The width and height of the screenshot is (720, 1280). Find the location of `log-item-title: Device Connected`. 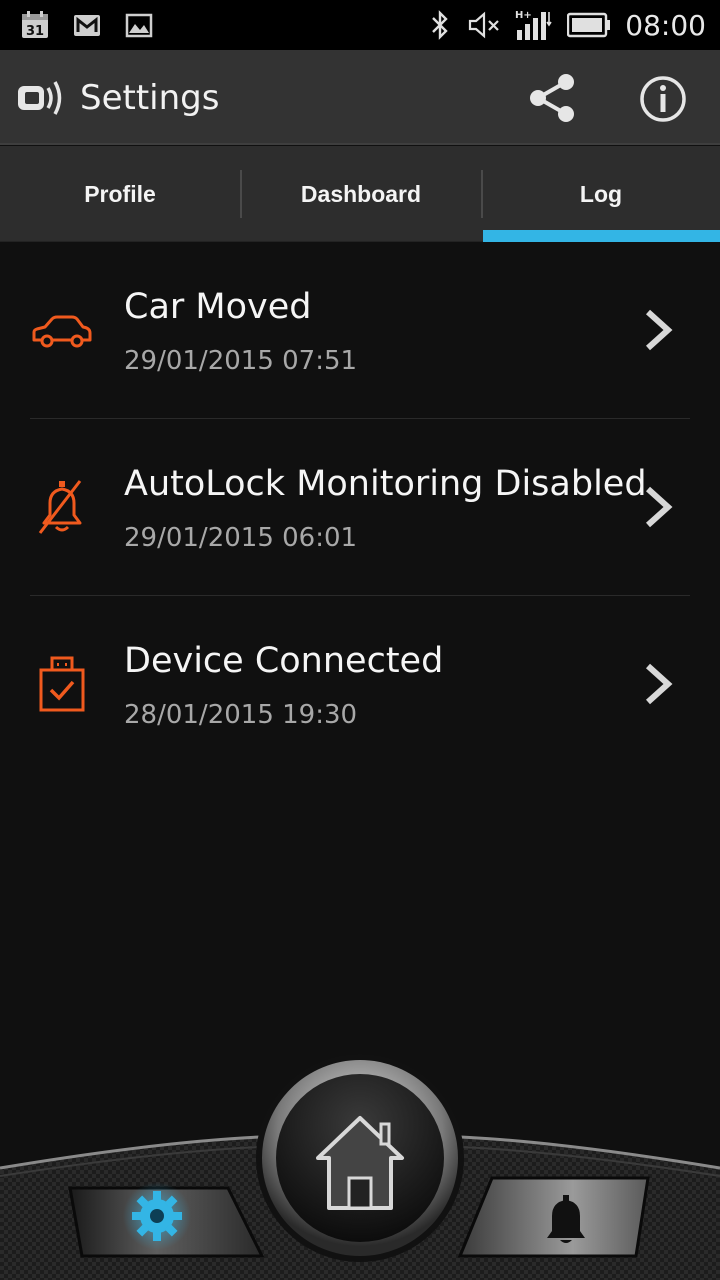

log-item-title: Device Connected is located at coordinates (284, 661).